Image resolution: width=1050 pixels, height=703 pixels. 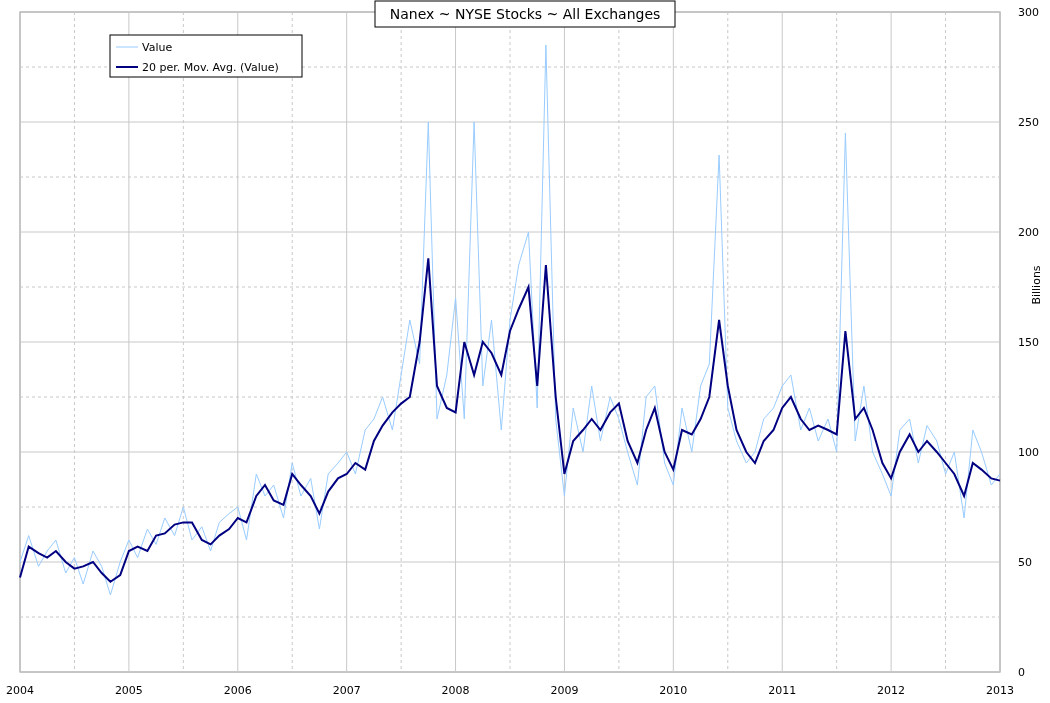 What do you see at coordinates (20, 690) in the screenshot?
I see `x-tick-label: 2004` at bounding box center [20, 690].